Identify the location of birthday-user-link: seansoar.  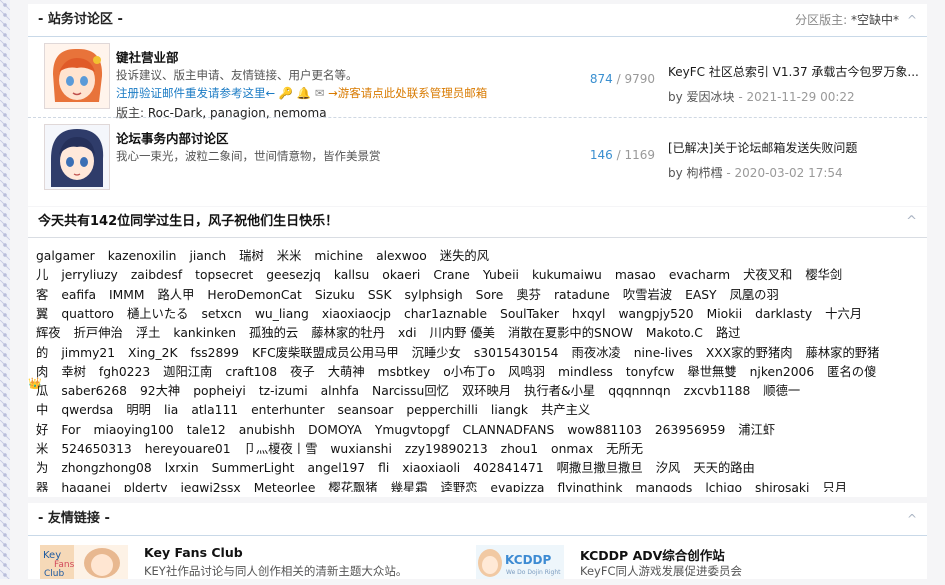
(366, 410).